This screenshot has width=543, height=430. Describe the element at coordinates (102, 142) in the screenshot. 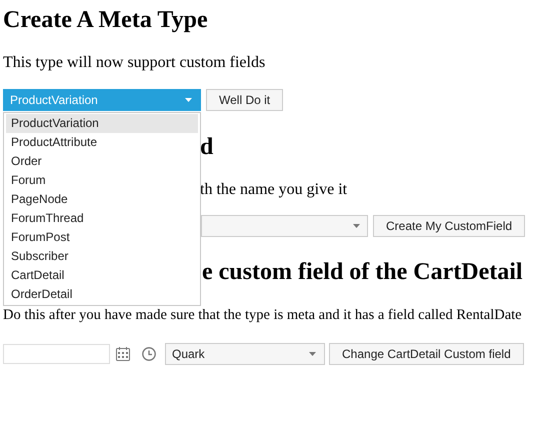

I see `dropdown-option: ProductAttribute` at that location.